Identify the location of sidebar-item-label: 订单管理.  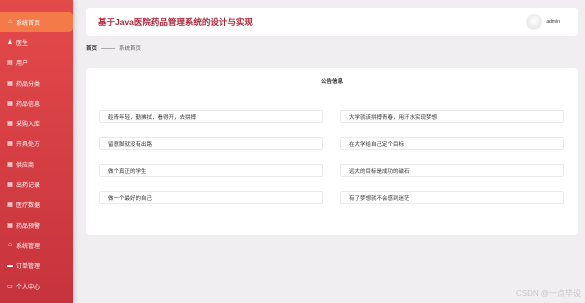
(28, 267).